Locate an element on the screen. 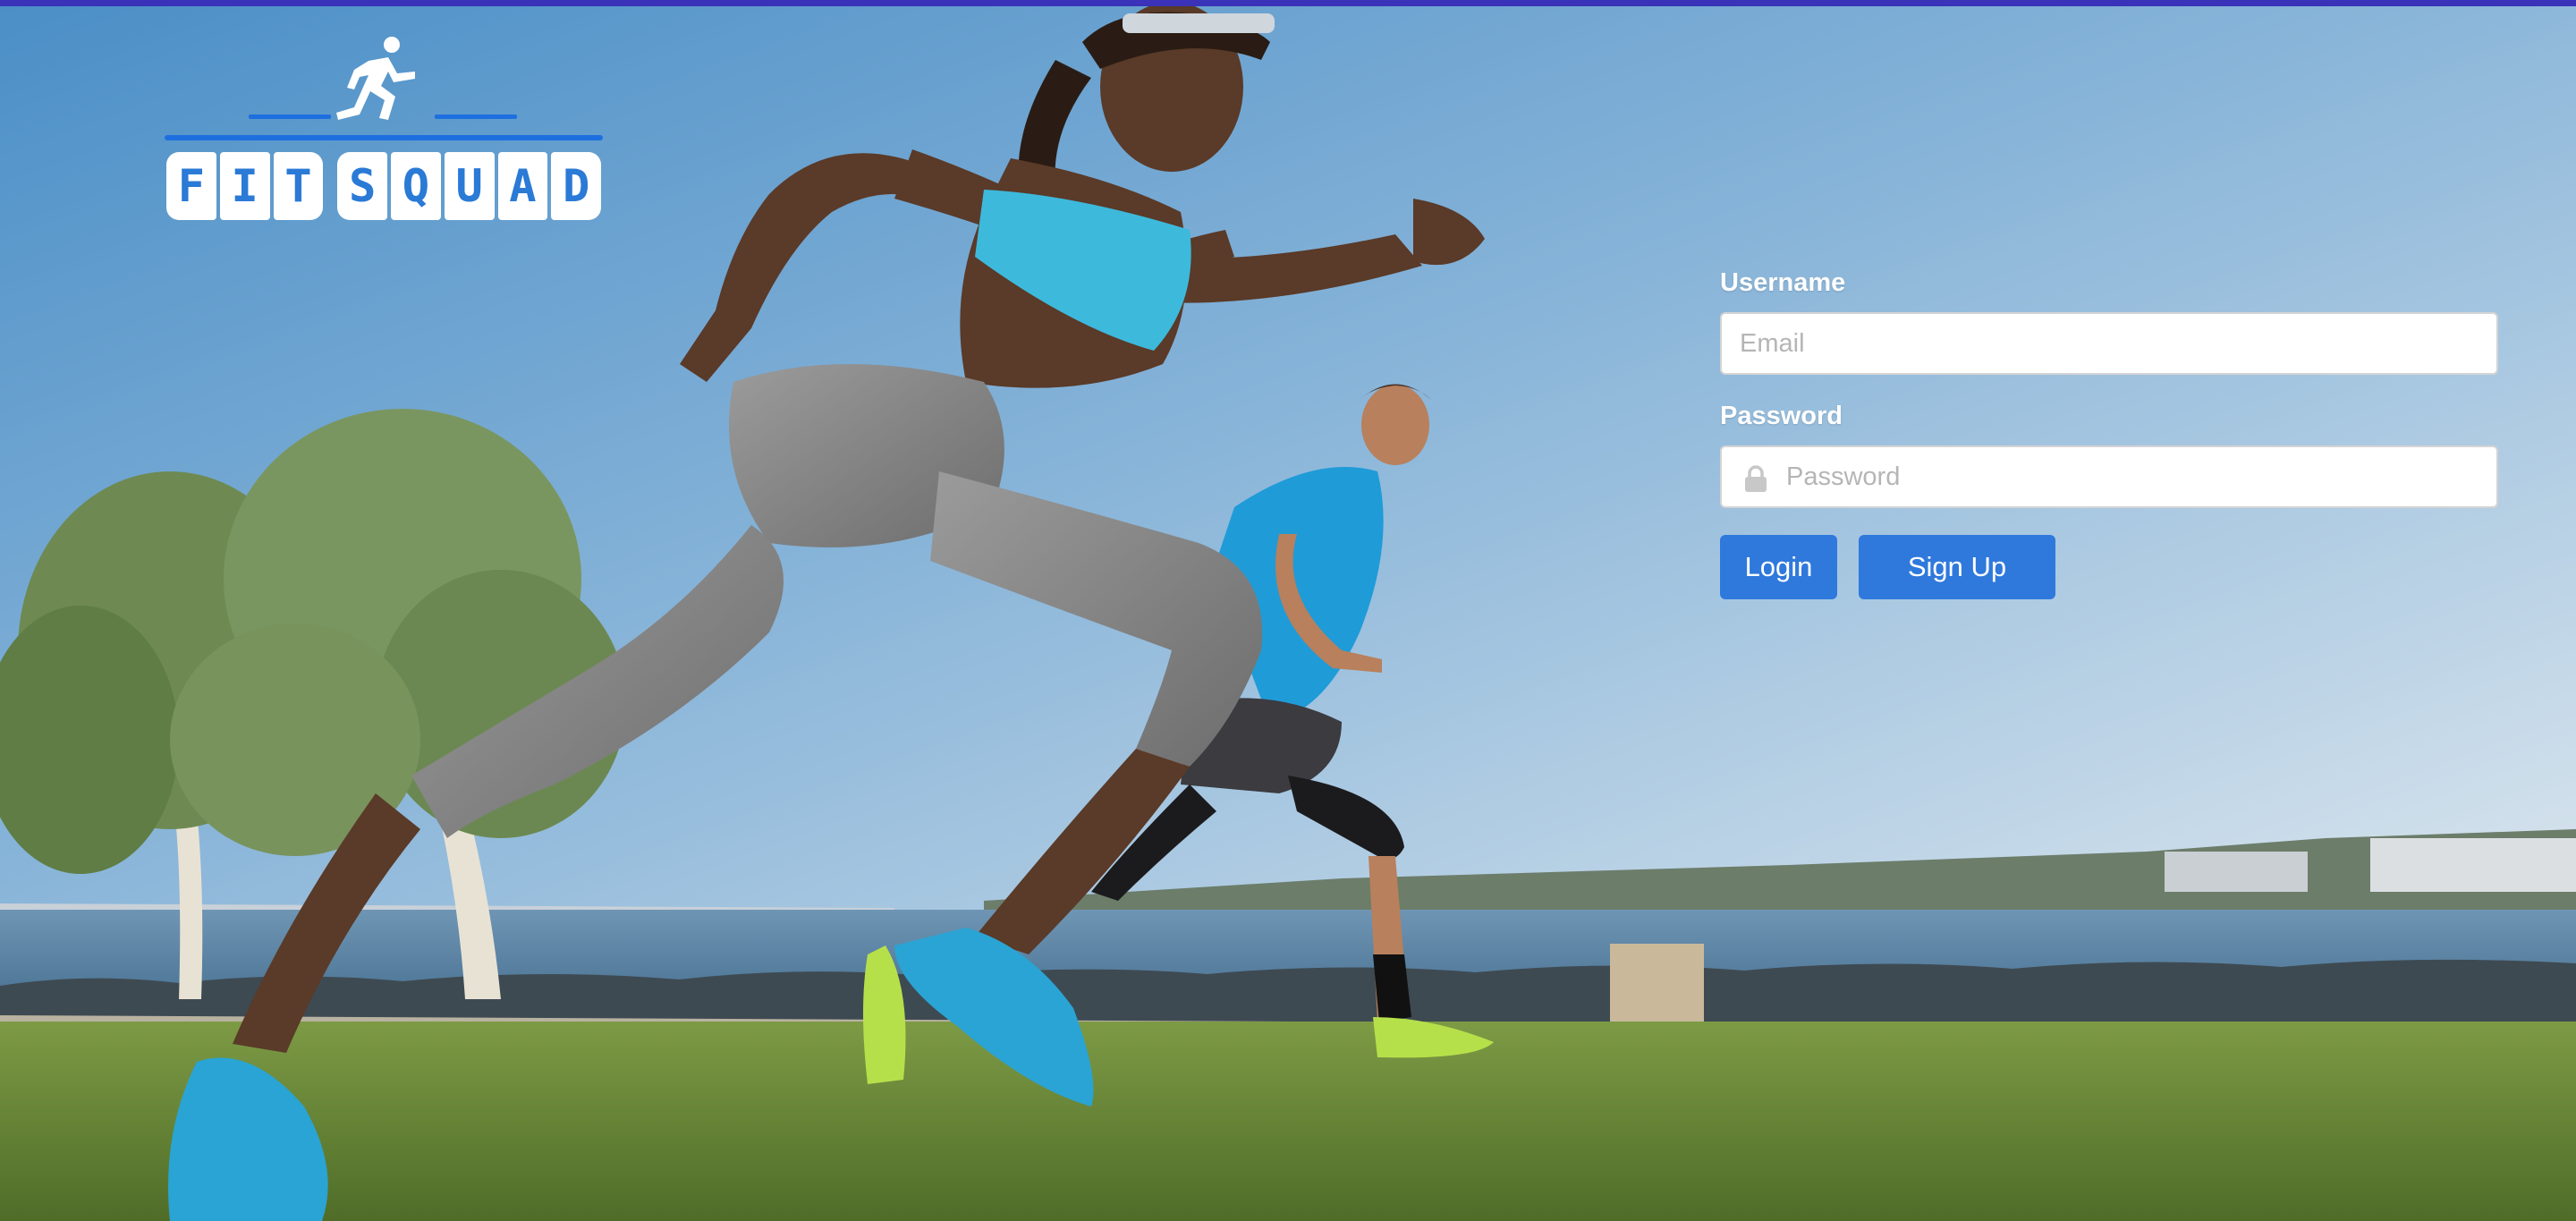 Image resolution: width=2576 pixels, height=1221 pixels. logo-letter: F is located at coordinates (191, 186).